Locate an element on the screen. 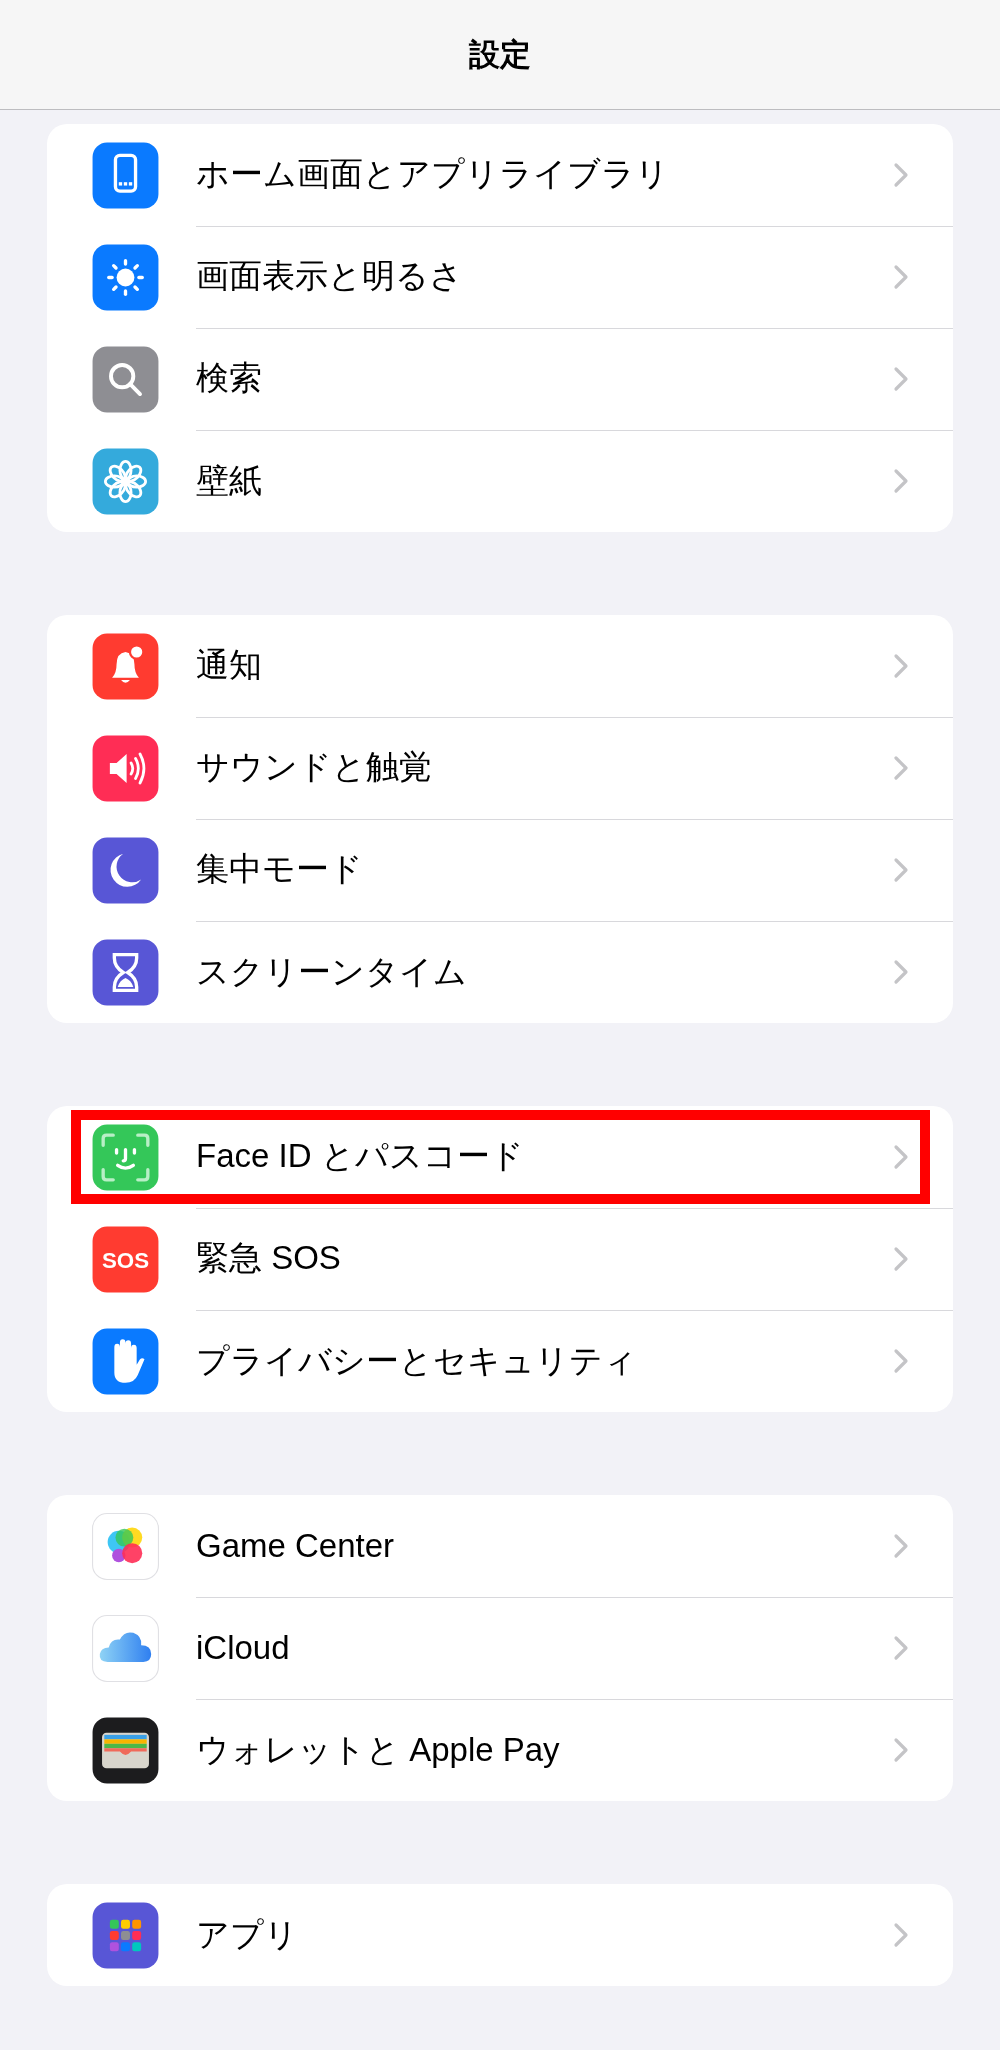  settings-row: プライバシーとセキュリティ is located at coordinates (500, 1361).